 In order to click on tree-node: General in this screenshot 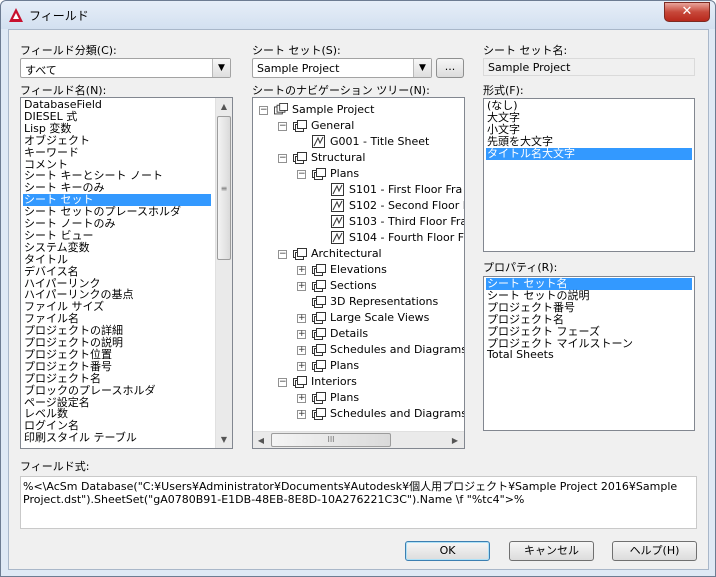, I will do `click(332, 126)`.